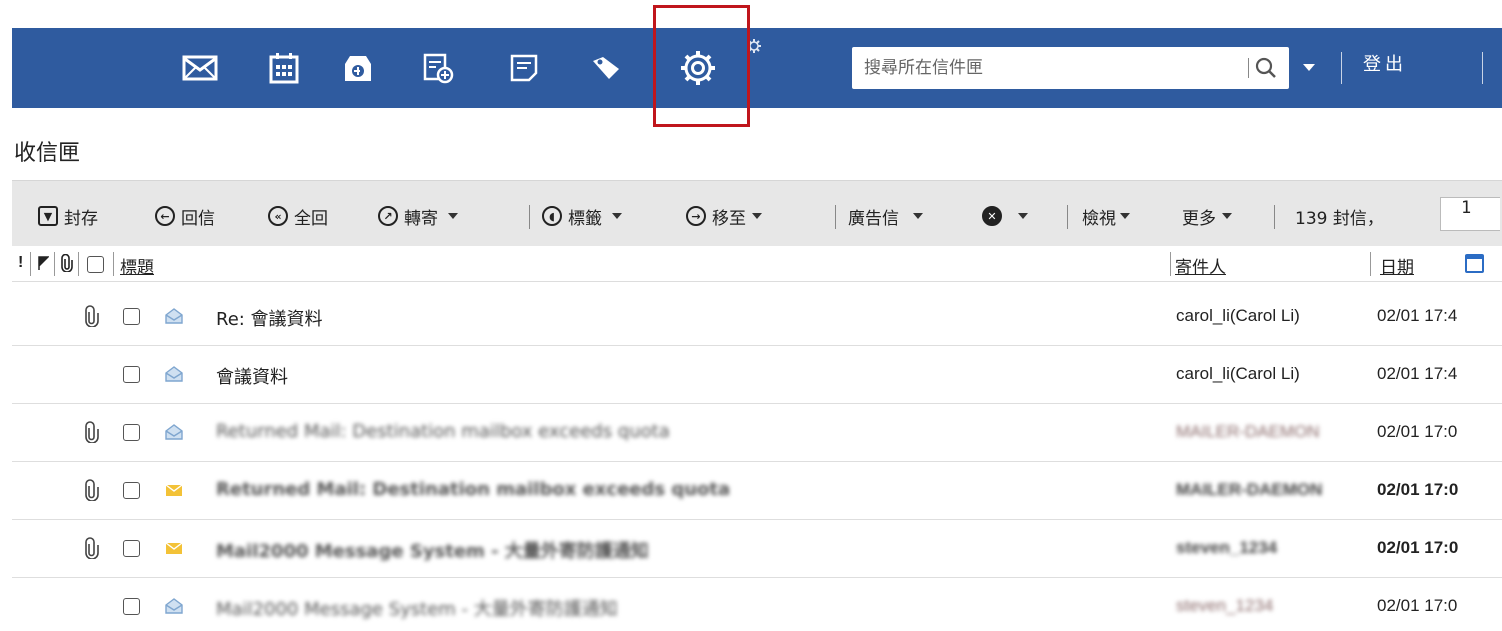  What do you see at coordinates (992, 216) in the screenshot?
I see `delete-icon: ✕` at bounding box center [992, 216].